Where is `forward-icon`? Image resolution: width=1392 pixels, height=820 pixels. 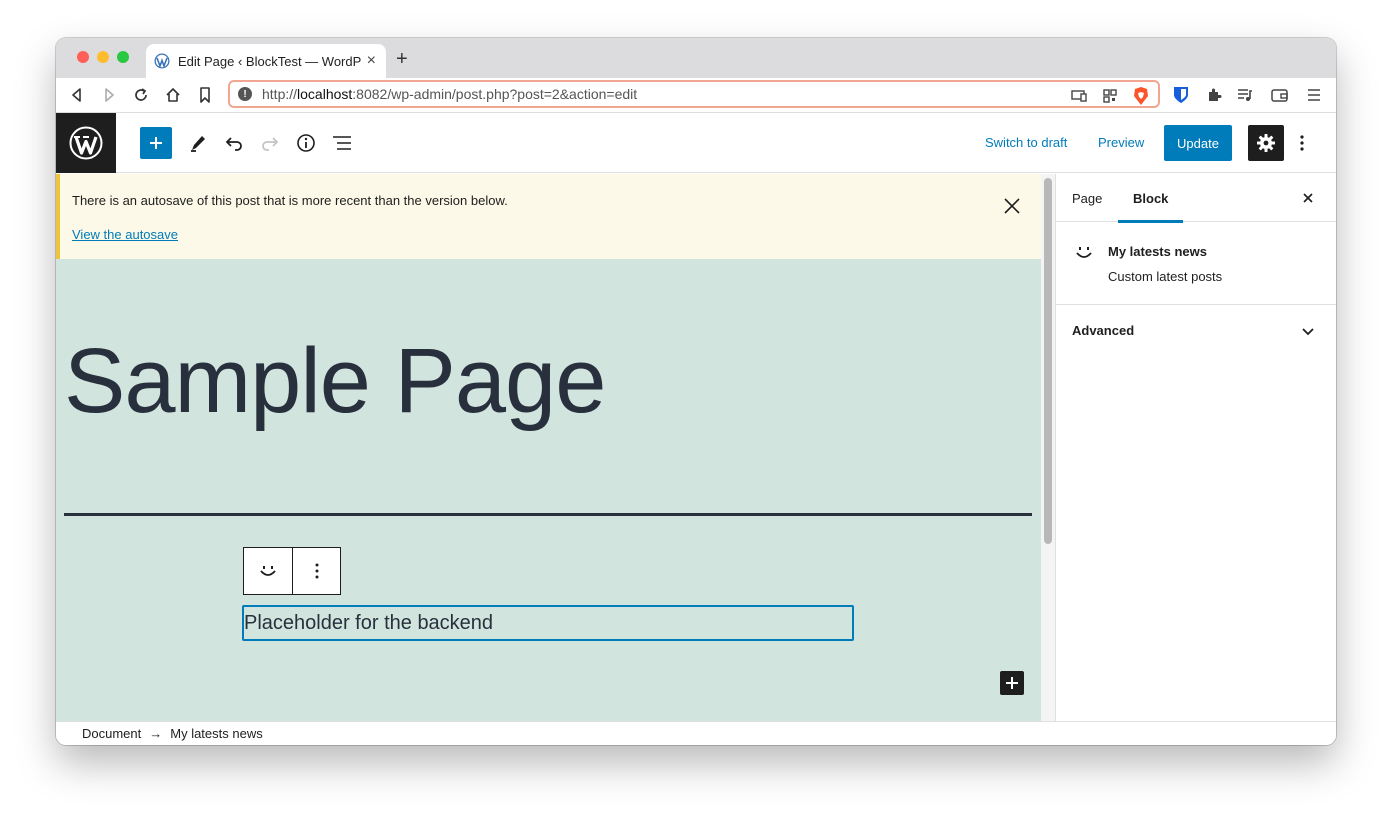 forward-icon is located at coordinates (109, 95).